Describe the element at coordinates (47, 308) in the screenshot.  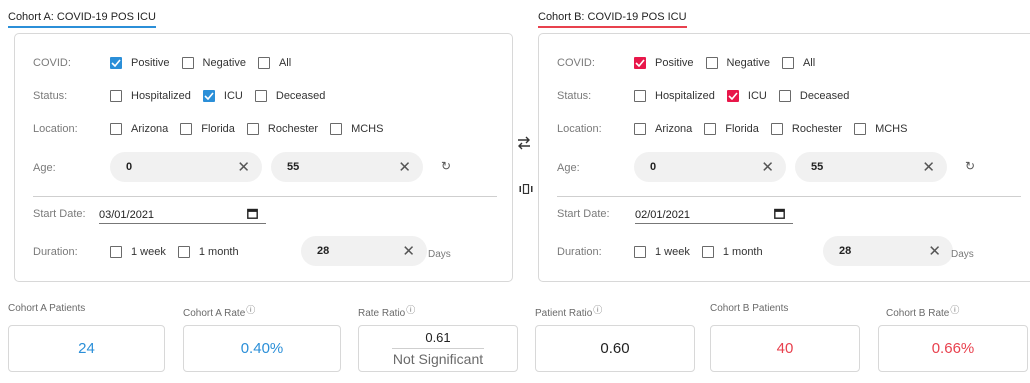
I see `cohort-a-patients-label: Cohort A Patients` at that location.